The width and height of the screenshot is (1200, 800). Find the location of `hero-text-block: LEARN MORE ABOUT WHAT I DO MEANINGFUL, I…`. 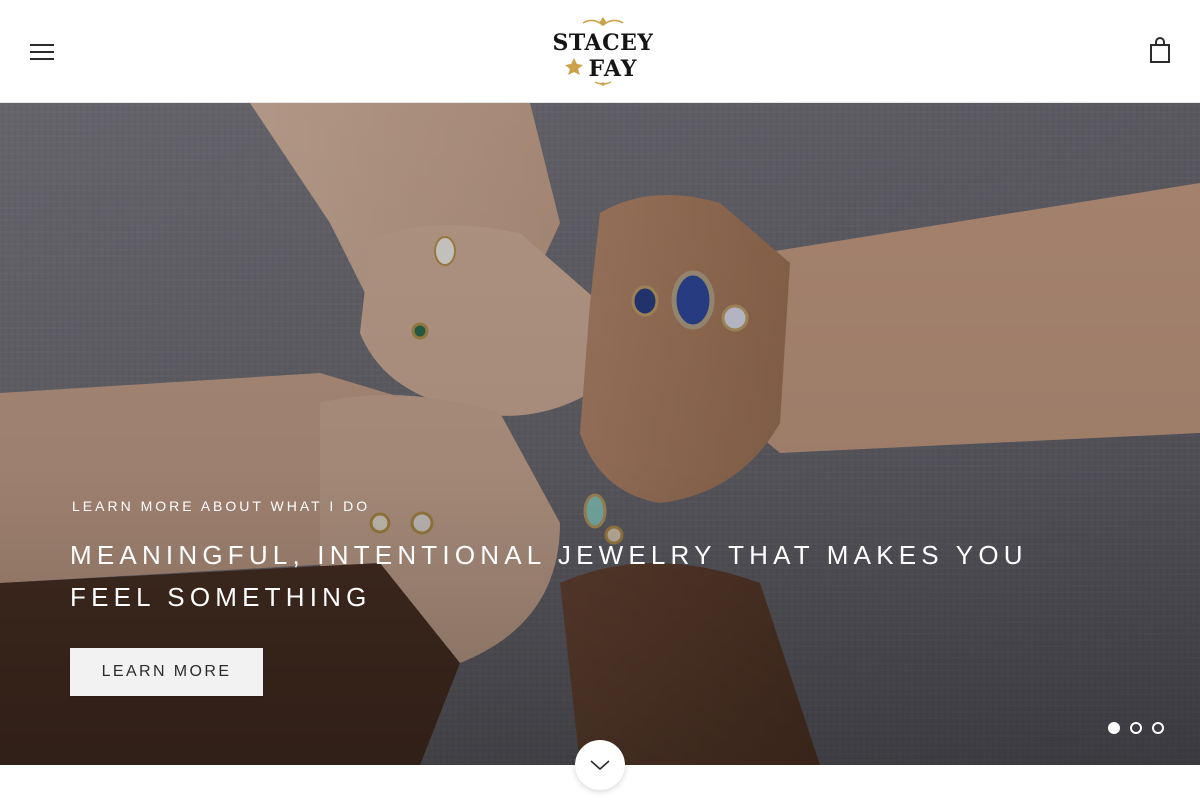

hero-text-block: LEARN MORE ABOUT WHAT I DO MEANINGFUL, I… is located at coordinates (600, 558).